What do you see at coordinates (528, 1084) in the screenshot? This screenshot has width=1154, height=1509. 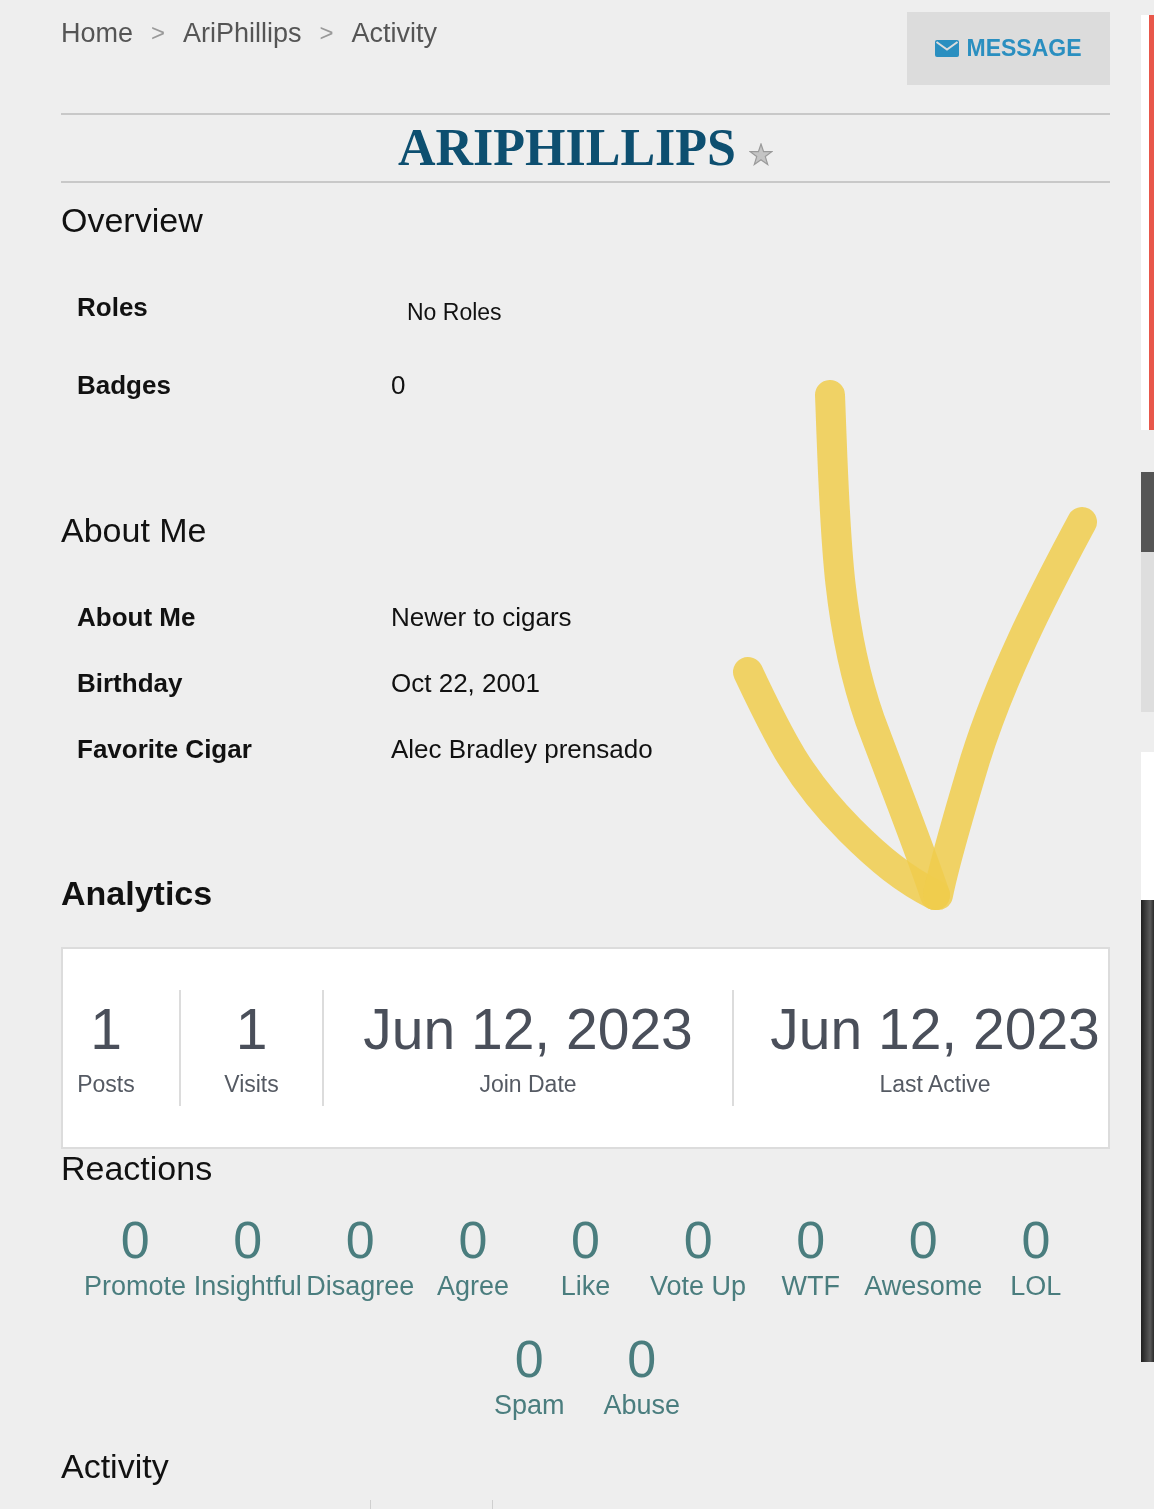 I see `stat-label: Join Date` at bounding box center [528, 1084].